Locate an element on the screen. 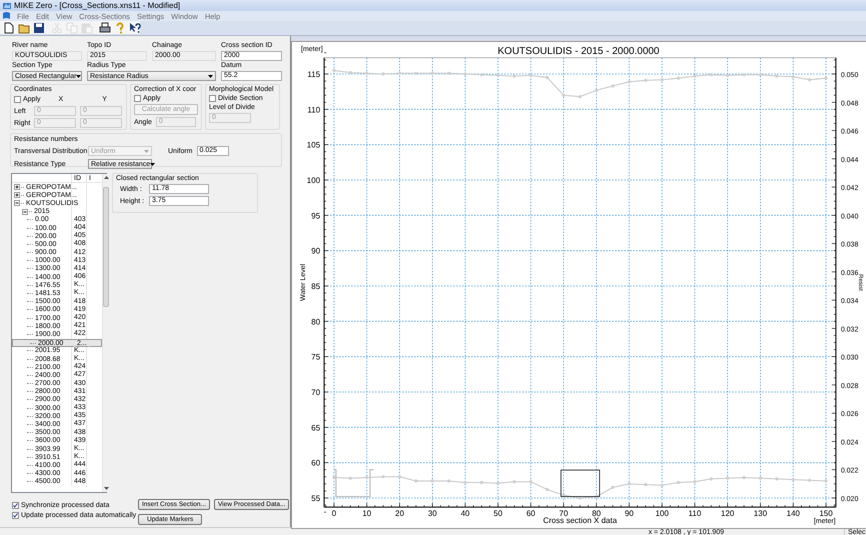  axis-tick-label: 10 is located at coordinates (367, 513).